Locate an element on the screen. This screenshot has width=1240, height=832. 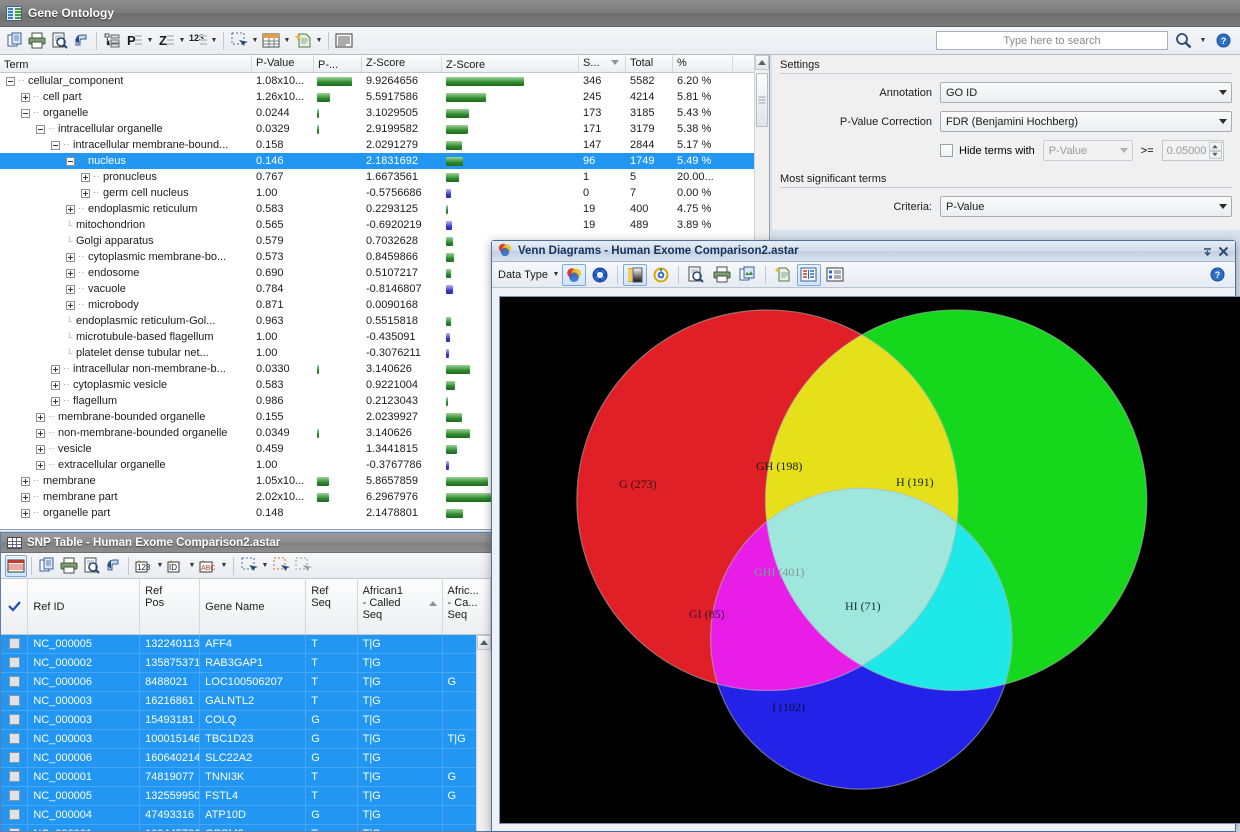
tree-row-term: ·· extracellular organelle is located at coordinates (126, 465).